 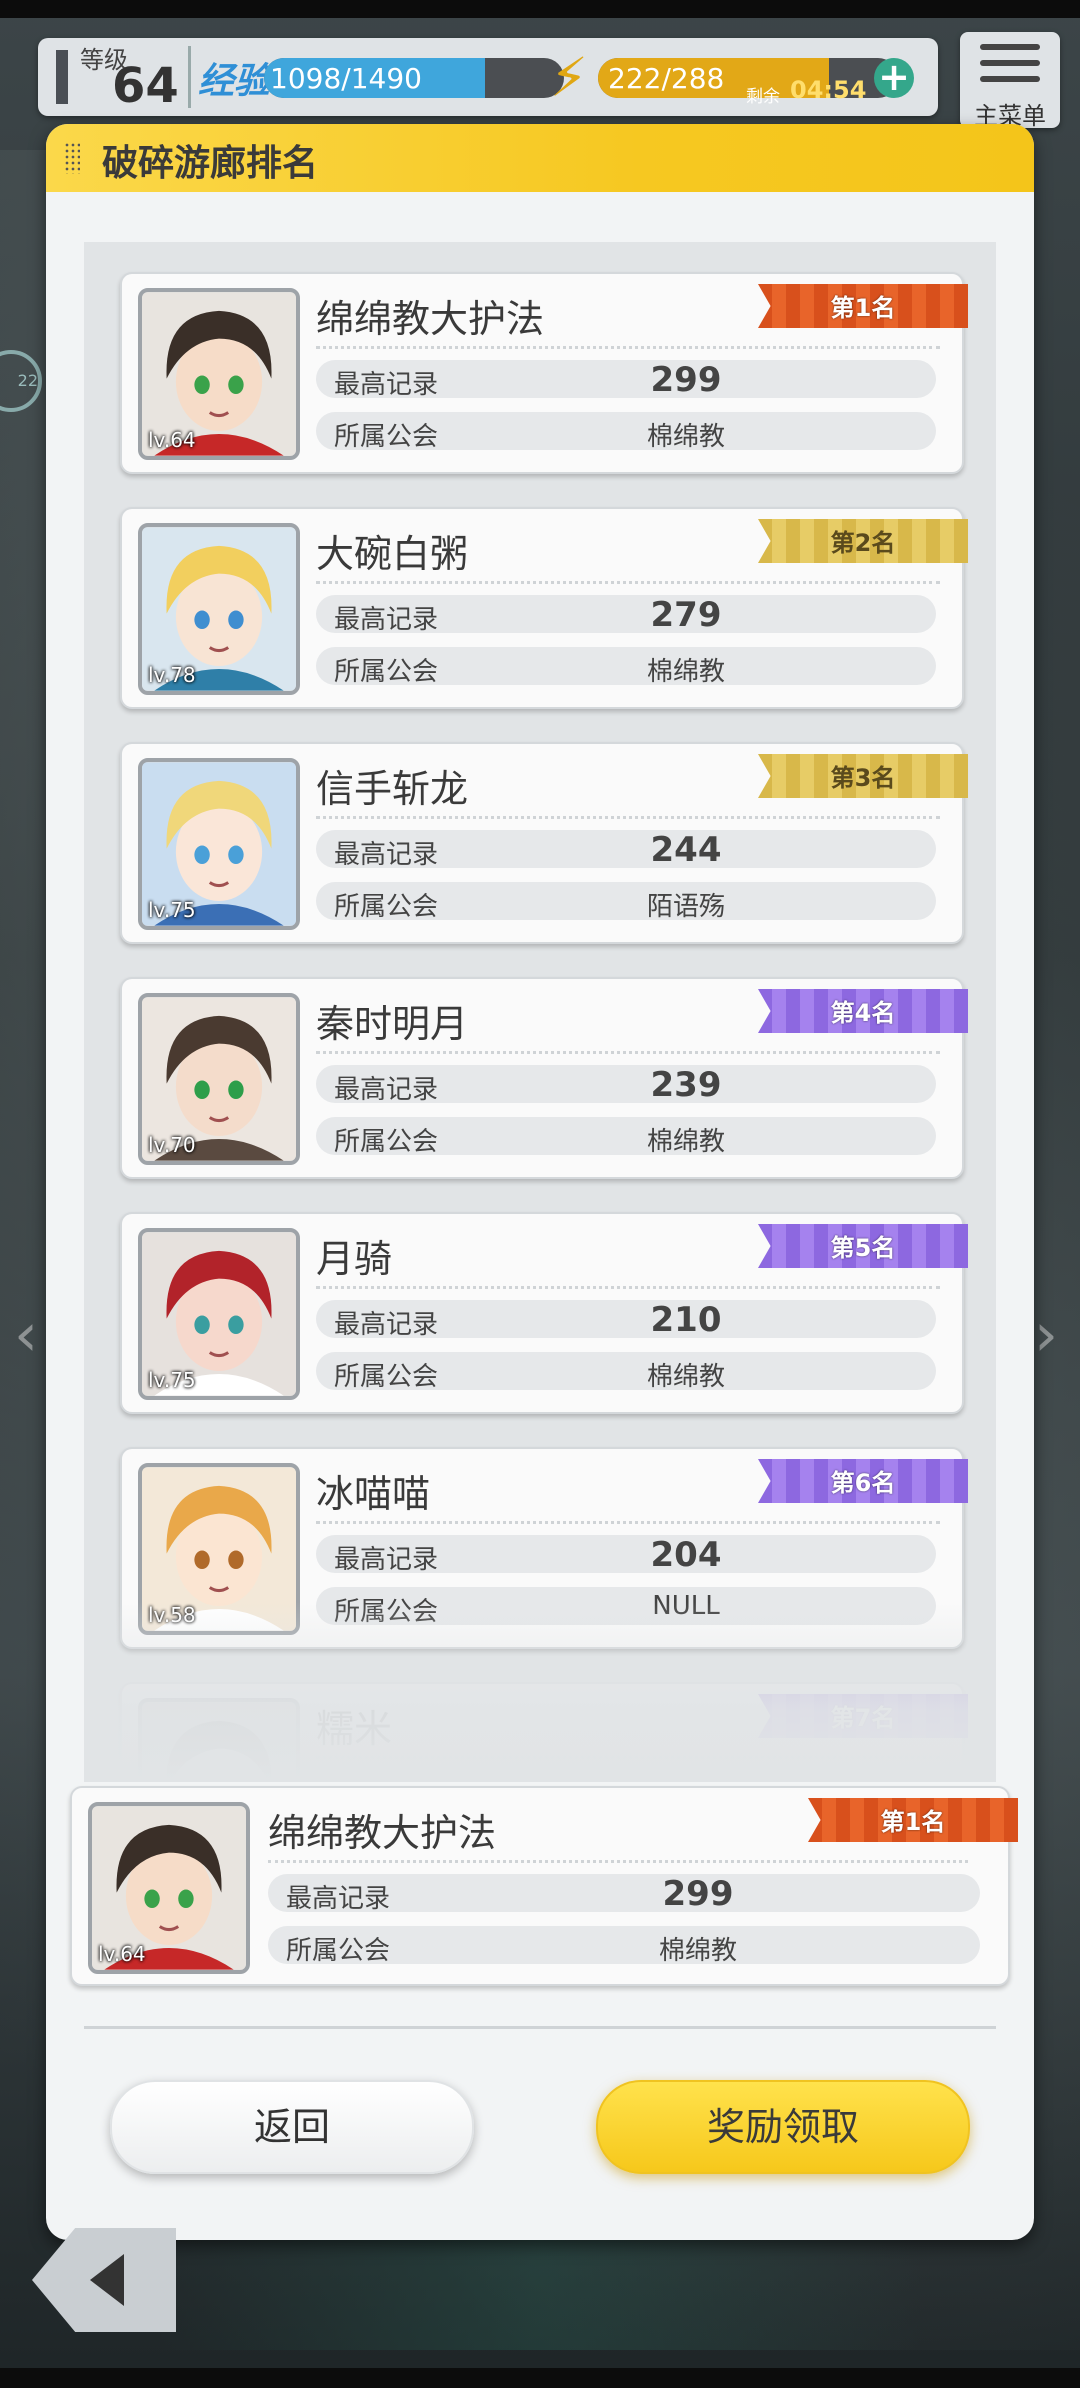 What do you see at coordinates (626, 850) in the screenshot?
I see `record-row: 最高记录 244` at bounding box center [626, 850].